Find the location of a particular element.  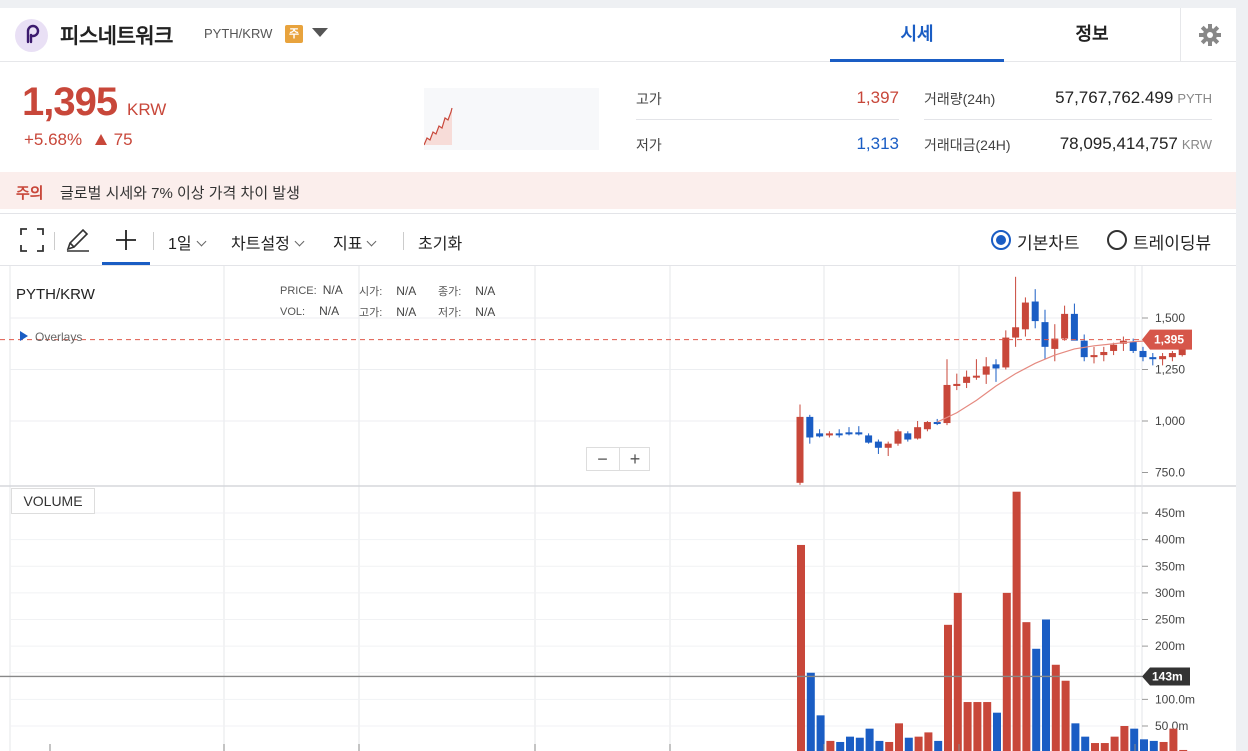

interval-dropdown: 1일 is located at coordinates (187, 242).